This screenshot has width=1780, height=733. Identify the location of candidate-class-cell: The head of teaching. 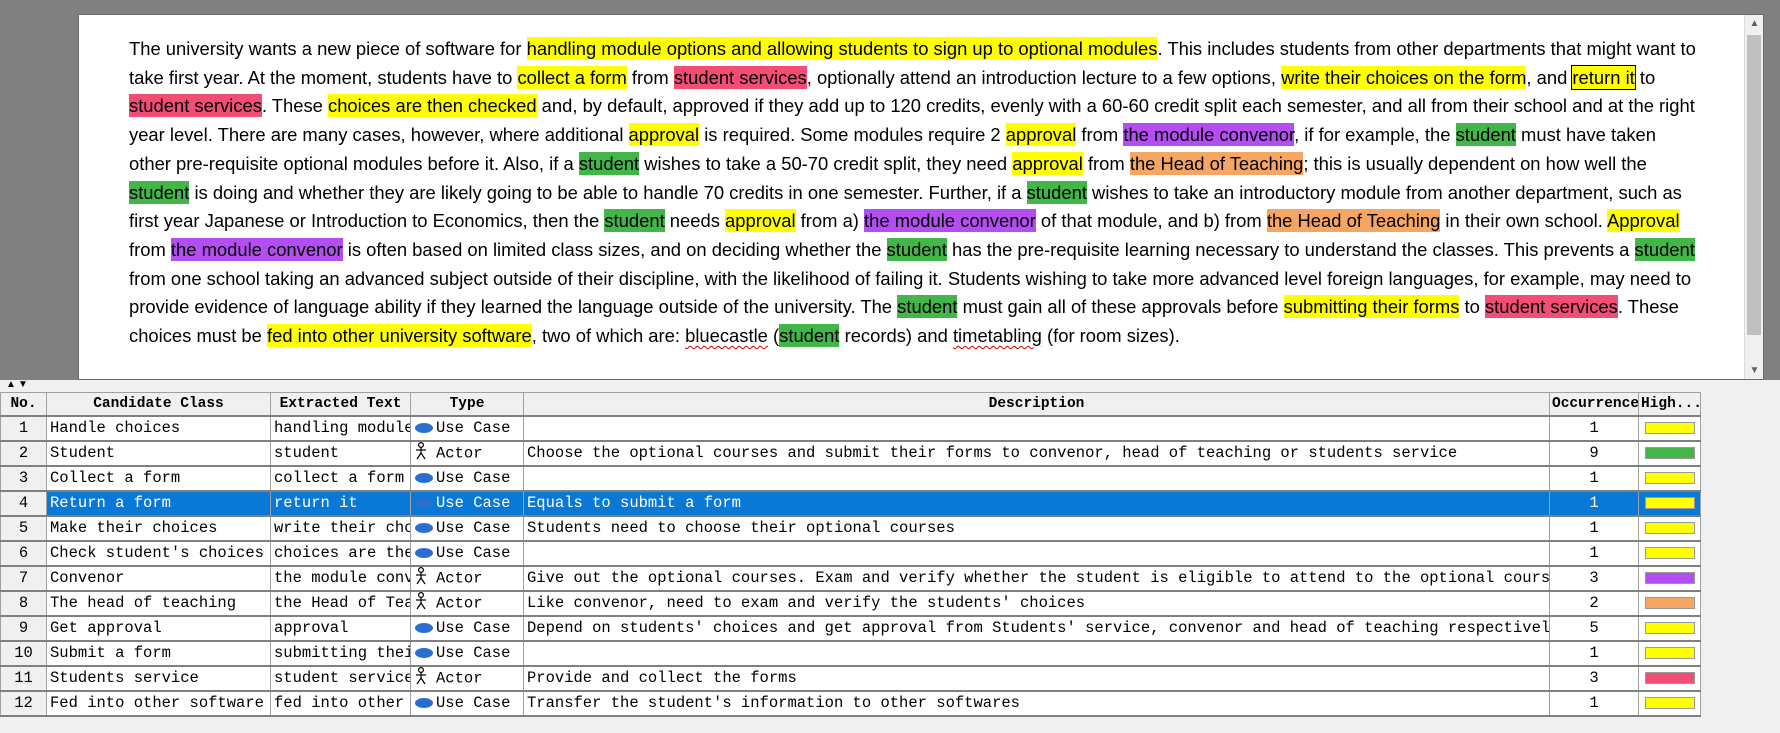
(158, 603).